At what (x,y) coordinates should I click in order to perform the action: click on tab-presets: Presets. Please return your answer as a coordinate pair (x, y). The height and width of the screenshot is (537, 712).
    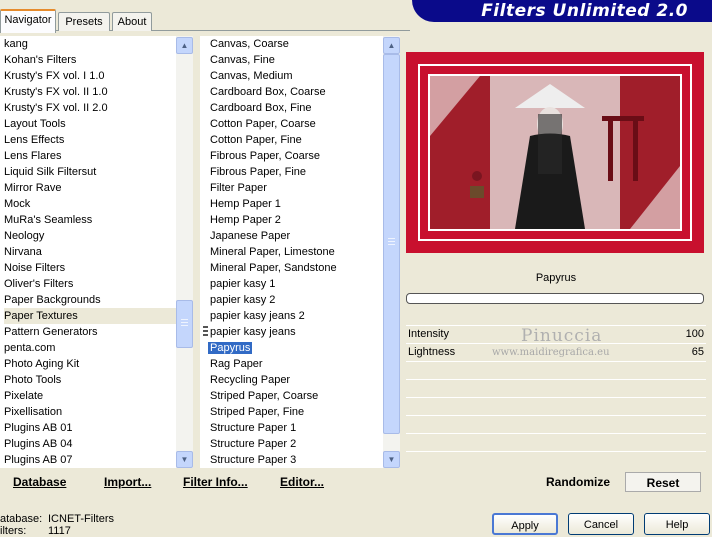
    Looking at the image, I should click on (84, 21).